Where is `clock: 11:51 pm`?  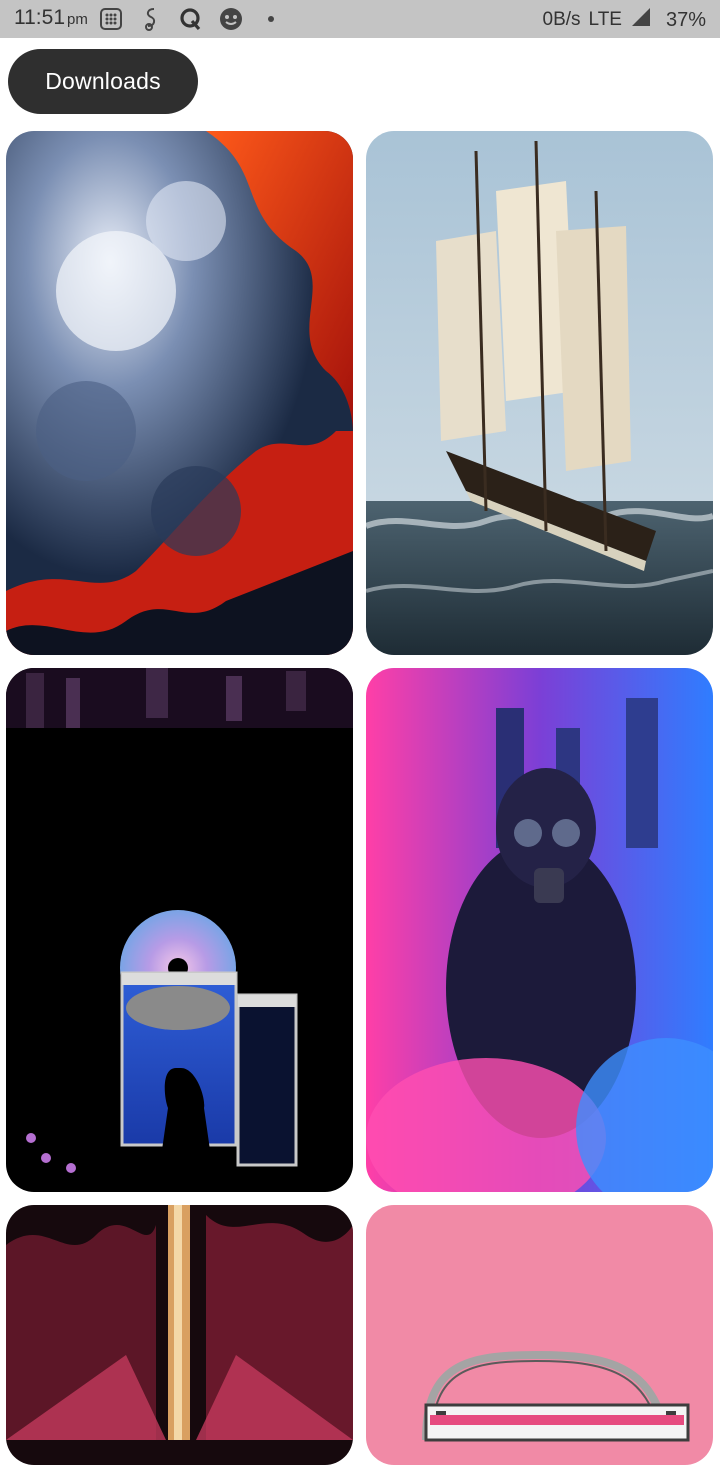
clock: 11:51 pm is located at coordinates (51, 18).